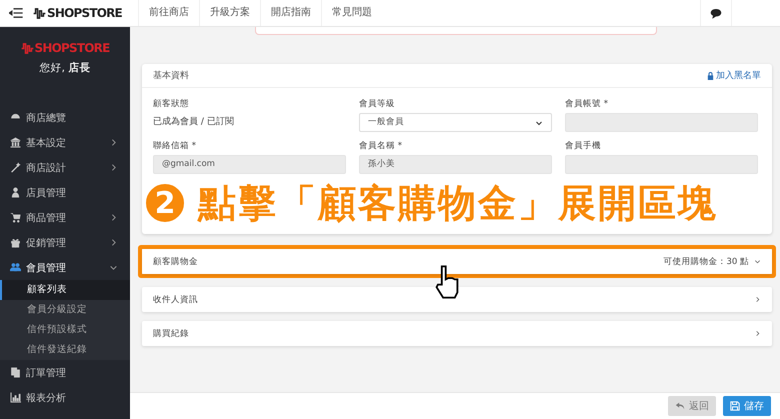  What do you see at coordinates (457, 333) in the screenshot?
I see `section-row: 購買紀錄` at bounding box center [457, 333].